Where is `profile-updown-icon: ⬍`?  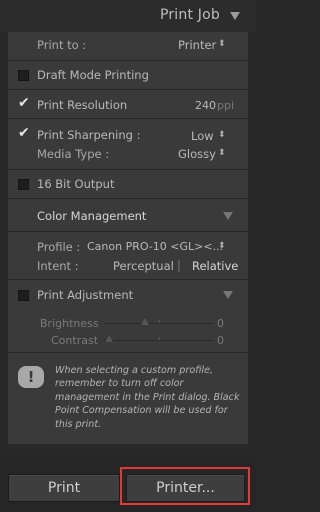 profile-updown-icon: ⬍ is located at coordinates (222, 246).